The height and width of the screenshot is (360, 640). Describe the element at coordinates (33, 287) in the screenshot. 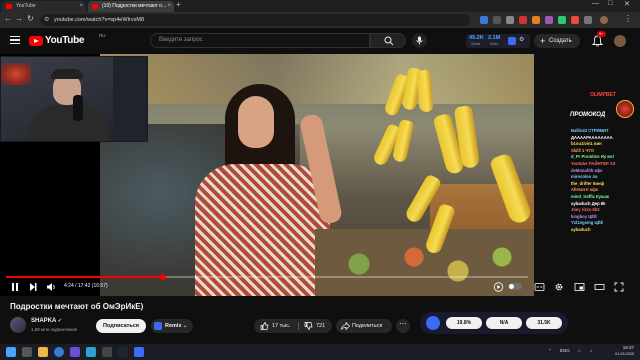

I see `next-icon` at that location.